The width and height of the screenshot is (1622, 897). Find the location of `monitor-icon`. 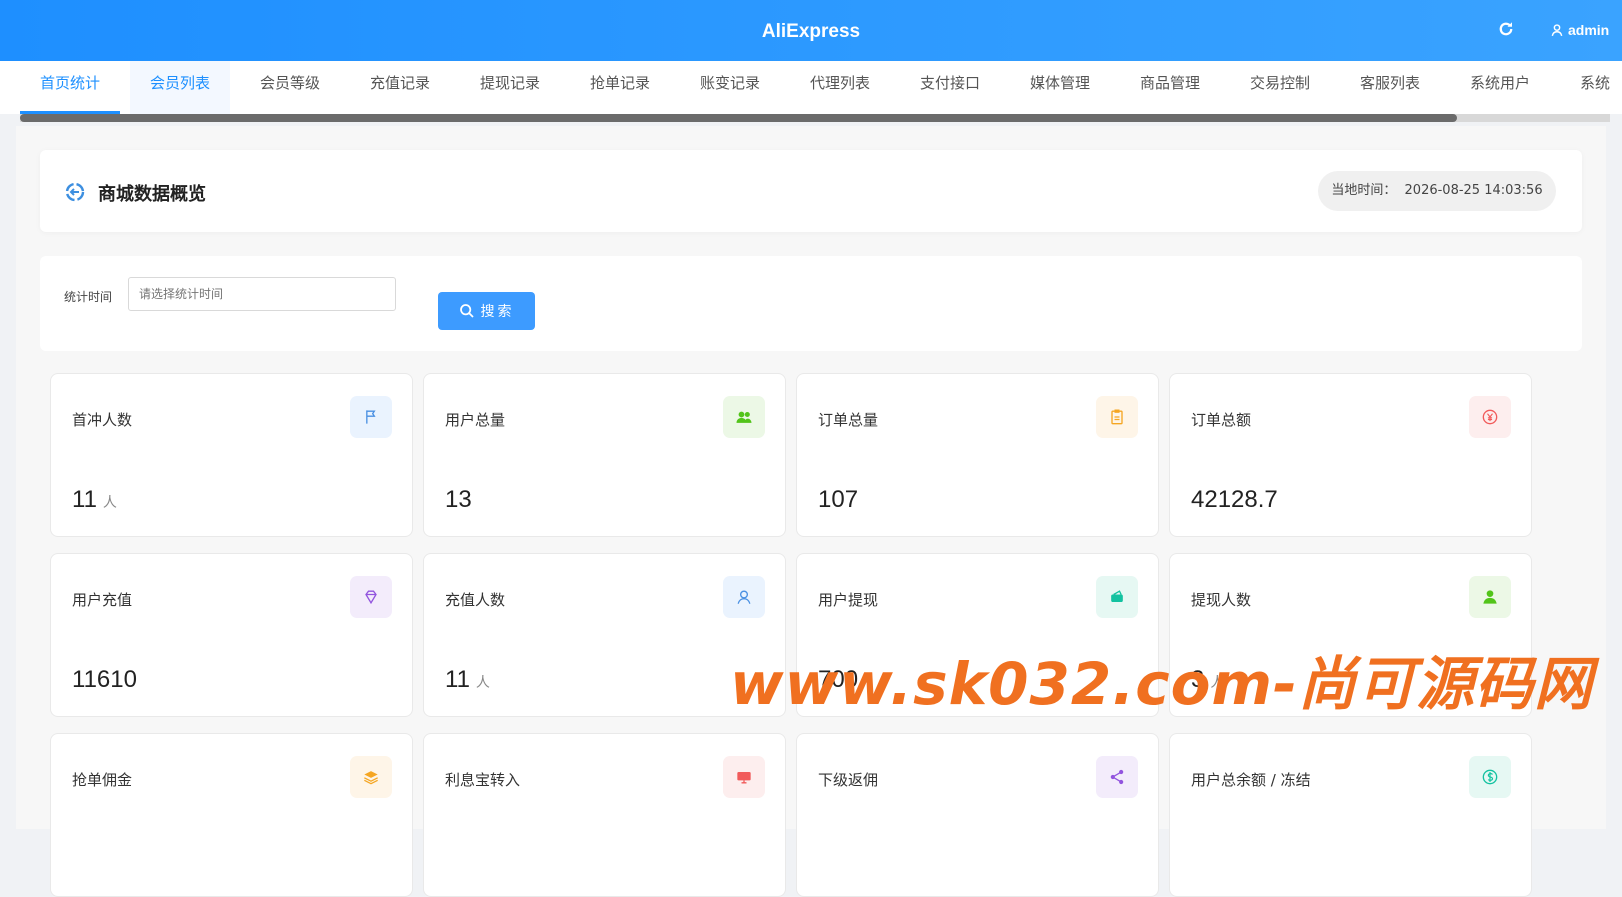

monitor-icon is located at coordinates (744, 777).